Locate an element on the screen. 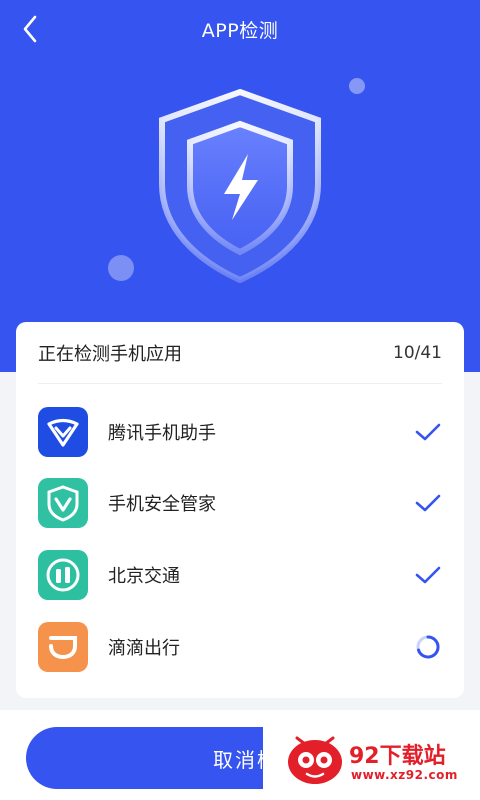 Image resolution: width=480 pixels, height=800 pixels. watermark-title: 92下载站 is located at coordinates (397, 756).